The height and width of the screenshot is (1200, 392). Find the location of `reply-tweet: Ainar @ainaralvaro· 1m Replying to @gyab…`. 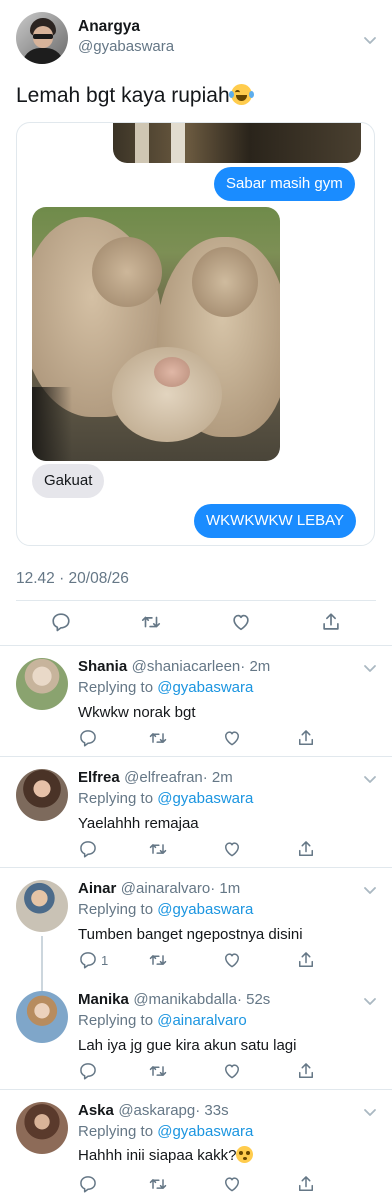

reply-tweet: Ainar @ainaralvaro· 1m Replying to @gyab… is located at coordinates (196, 932).